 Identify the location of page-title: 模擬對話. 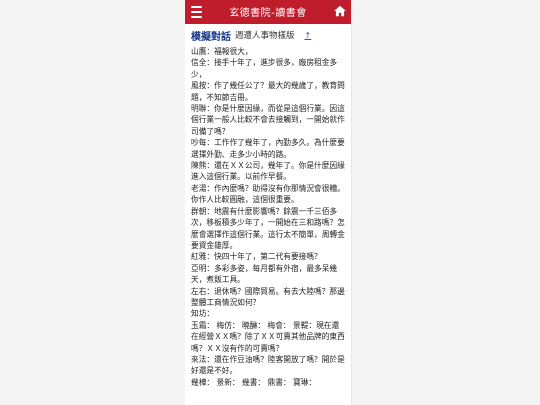
(211, 37).